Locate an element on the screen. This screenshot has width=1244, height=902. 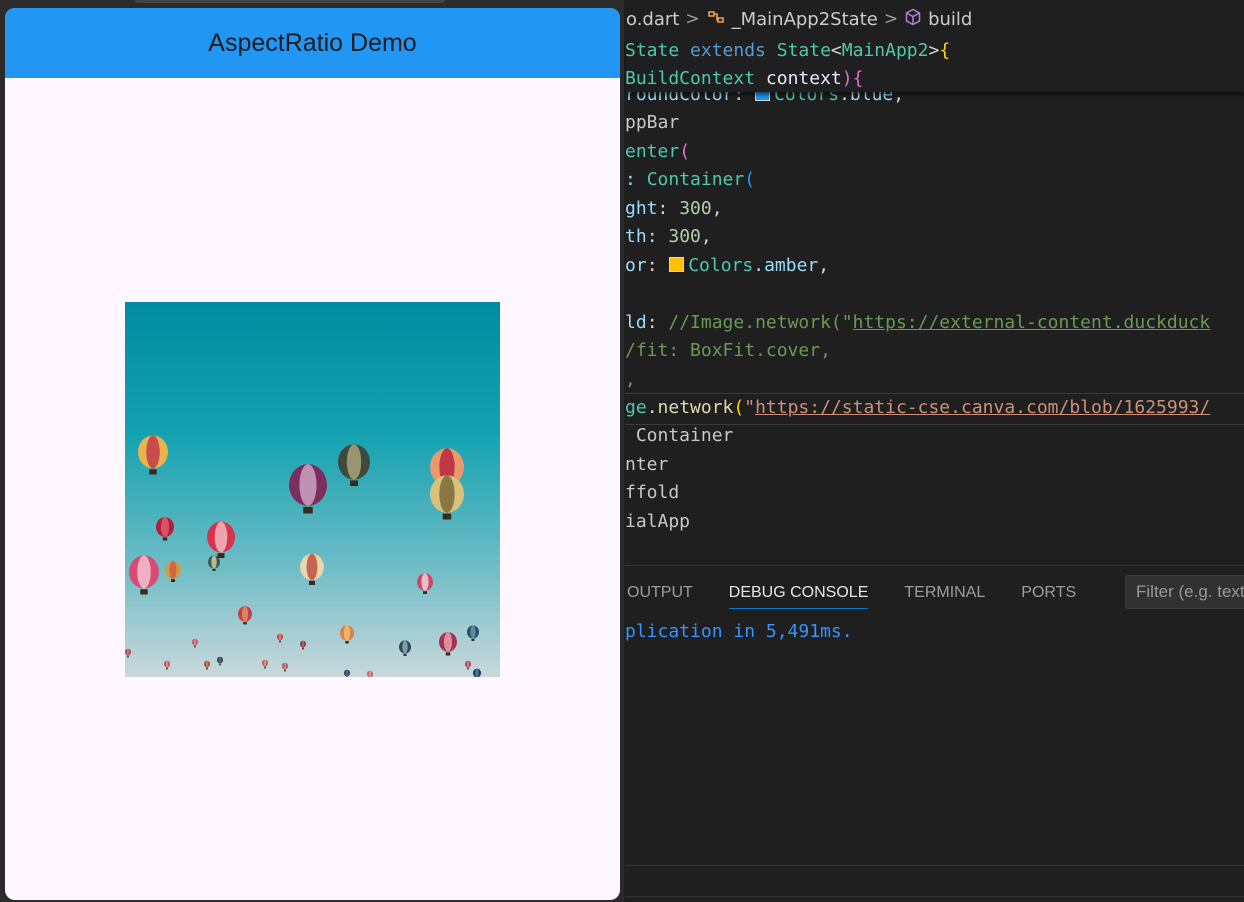
app-bar: AspectRatio Demo is located at coordinates (312, 43).